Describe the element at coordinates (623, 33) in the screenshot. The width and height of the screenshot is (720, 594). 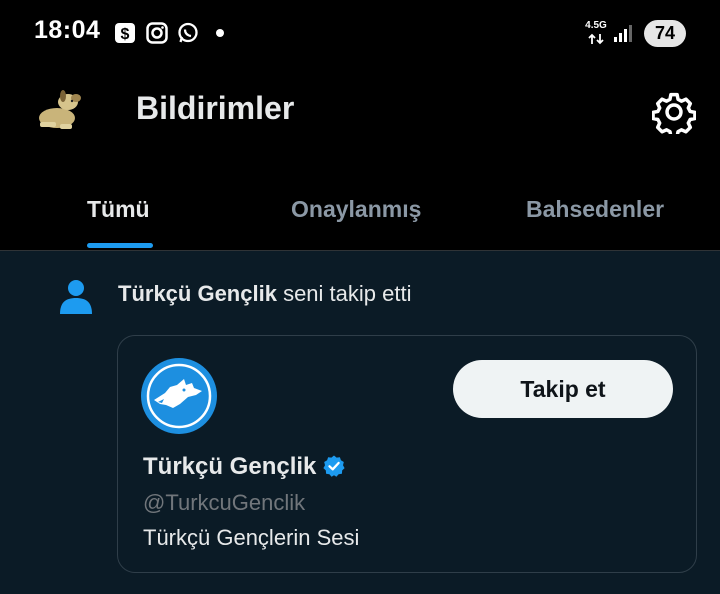
I see `signal-icon` at that location.